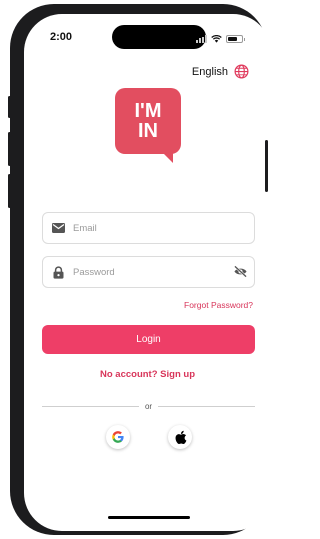  I want to click on google-signin-button, so click(118, 437).